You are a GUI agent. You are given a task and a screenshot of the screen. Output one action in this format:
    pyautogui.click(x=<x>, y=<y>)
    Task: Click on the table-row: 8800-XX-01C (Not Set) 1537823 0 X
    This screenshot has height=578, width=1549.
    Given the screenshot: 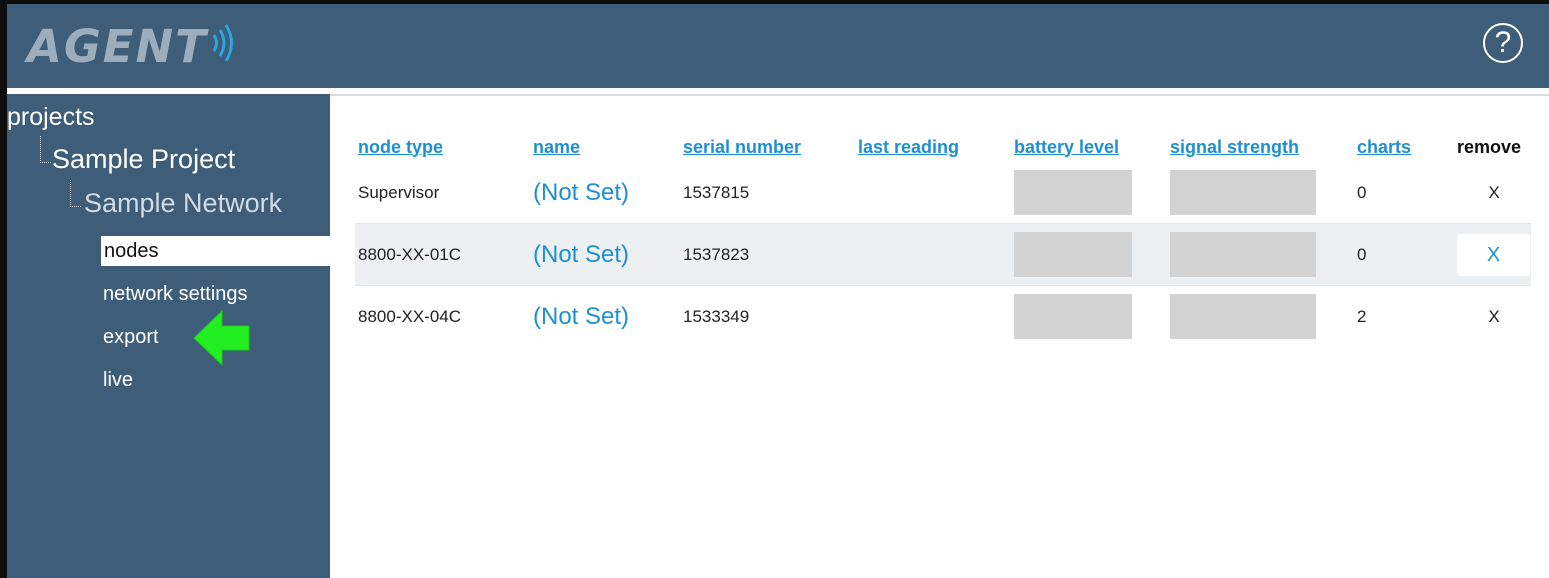 What is the action you would take?
    pyautogui.click(x=943, y=254)
    